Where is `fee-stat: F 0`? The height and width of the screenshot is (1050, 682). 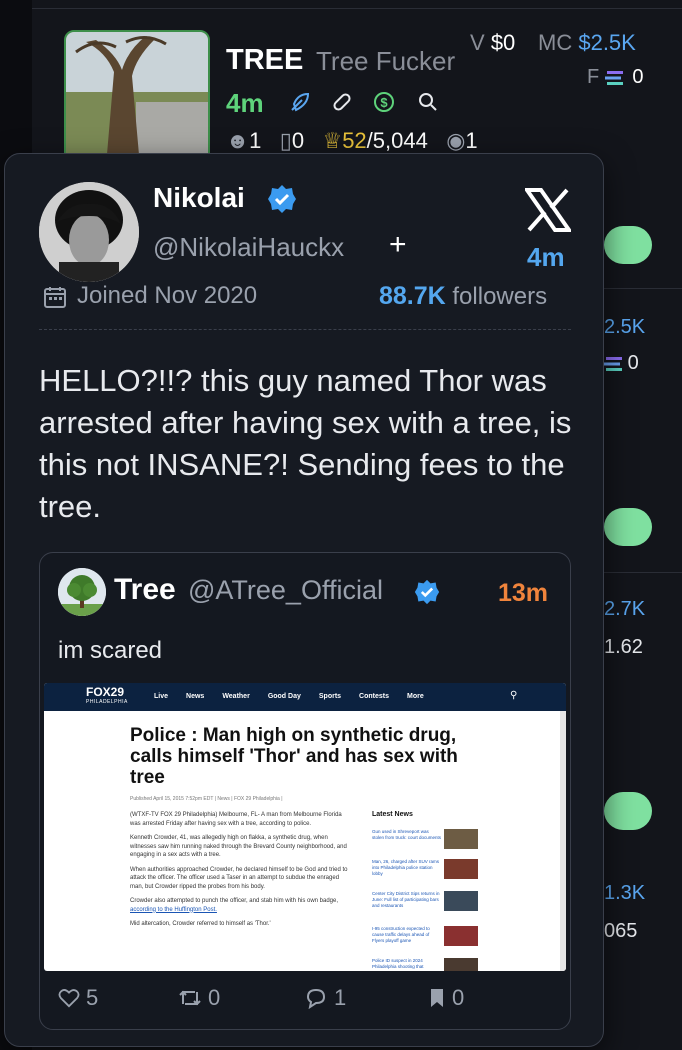
fee-stat: F 0 is located at coordinates (615, 77).